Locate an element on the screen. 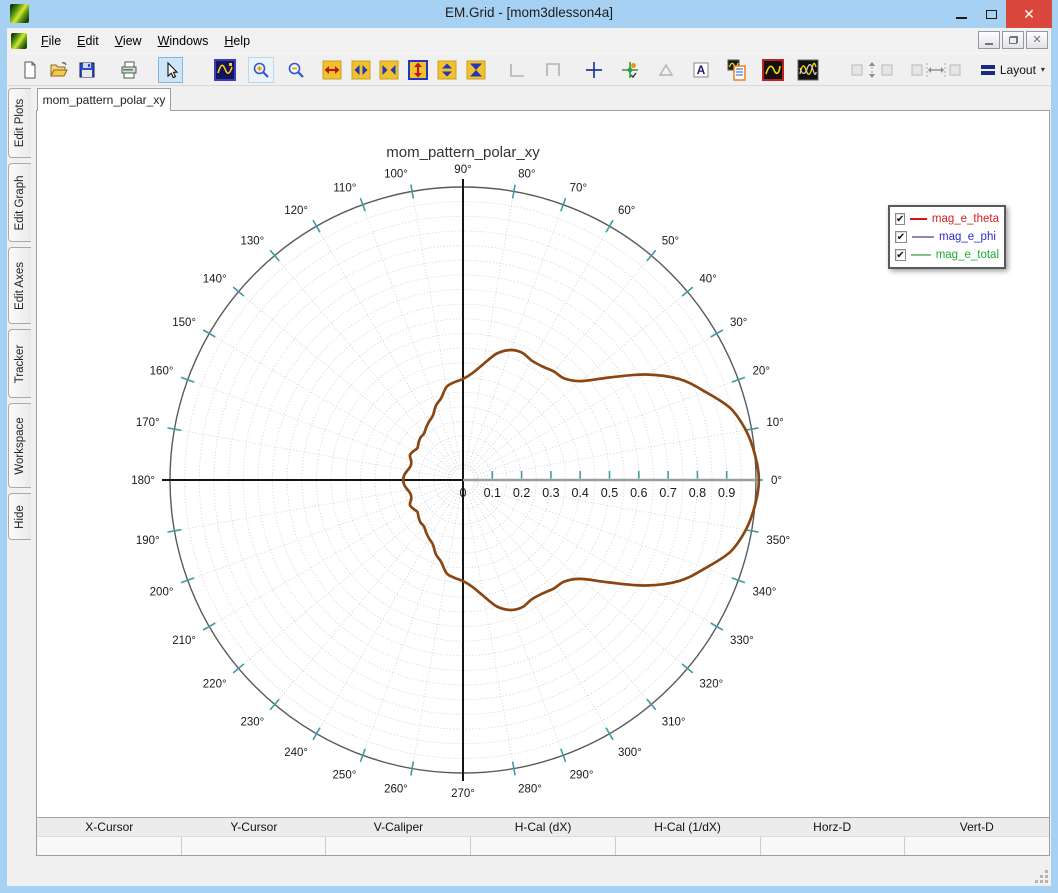  expand-y-icon is located at coordinates (418, 70).